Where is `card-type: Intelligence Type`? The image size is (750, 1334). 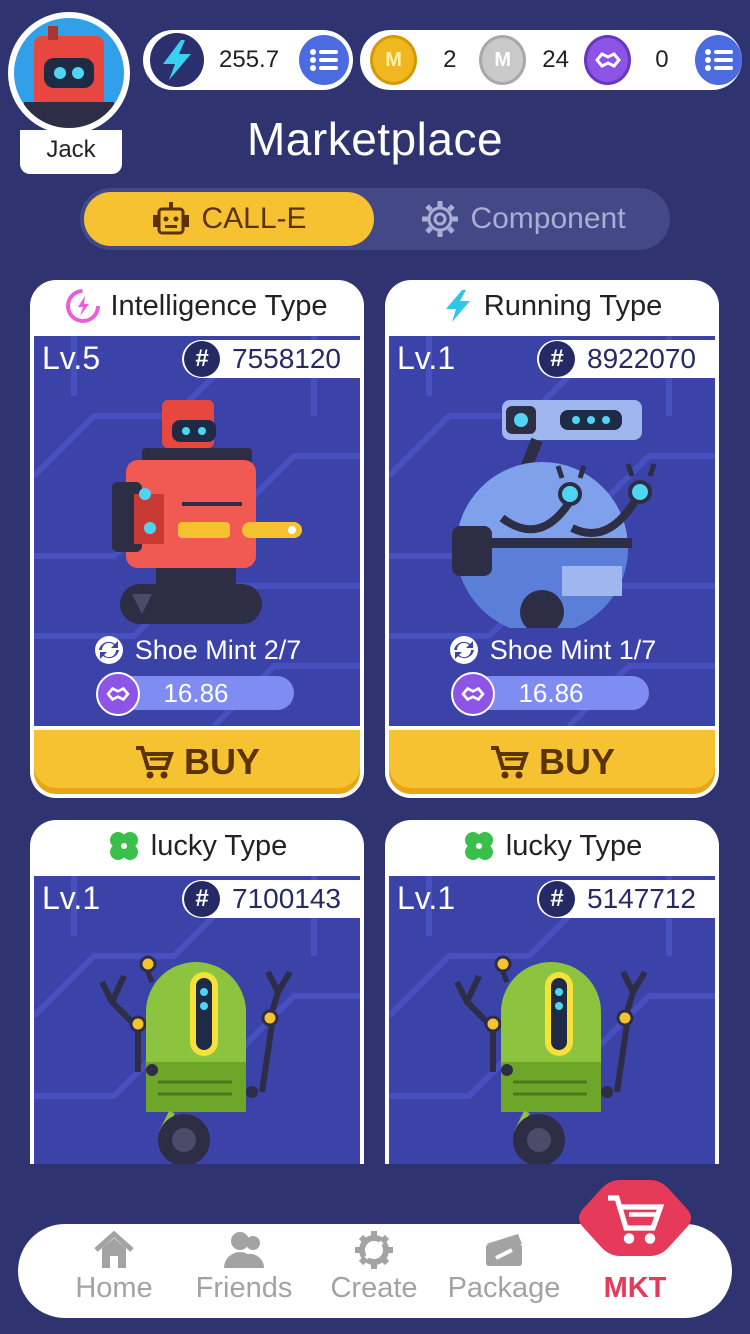
card-type: Intelligence Type is located at coordinates (197, 306).